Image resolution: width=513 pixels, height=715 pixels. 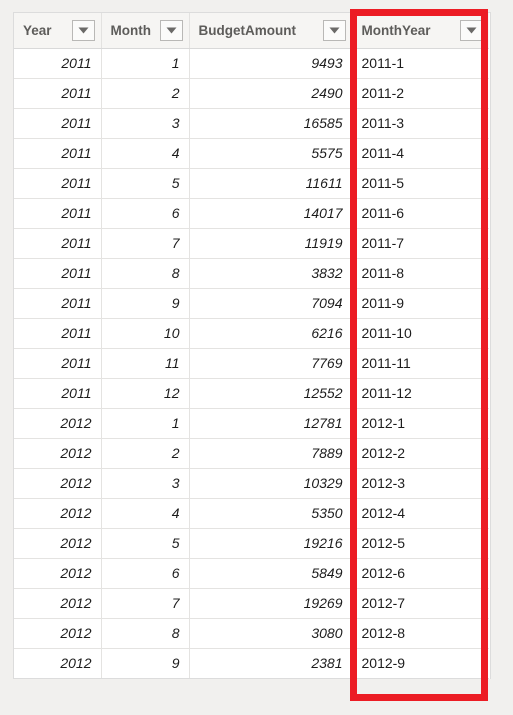 I want to click on cell-monthyear: 2012-2, so click(x=420, y=453).